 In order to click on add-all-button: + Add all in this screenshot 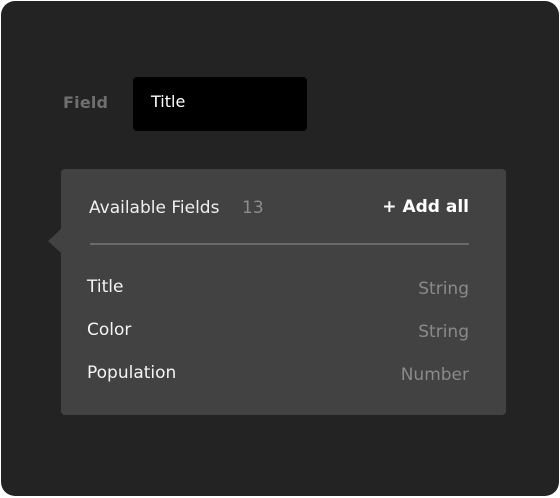, I will do `click(425, 207)`.